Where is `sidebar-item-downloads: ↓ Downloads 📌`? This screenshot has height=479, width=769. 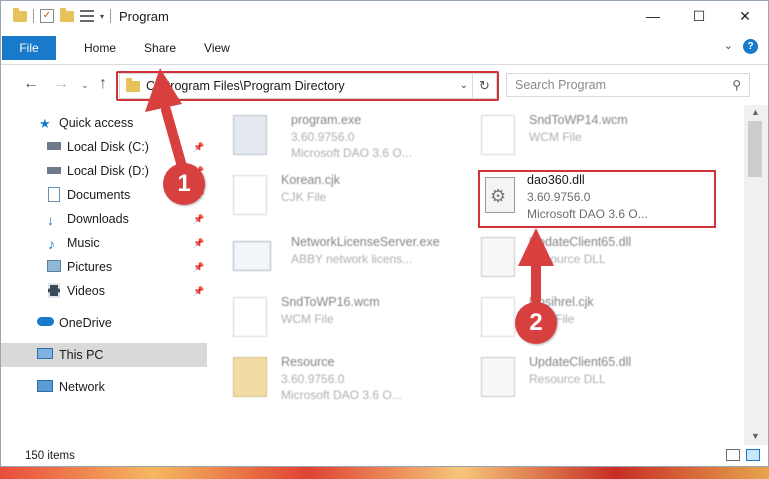 sidebar-item-downloads: ↓ Downloads 📌 is located at coordinates (104, 219).